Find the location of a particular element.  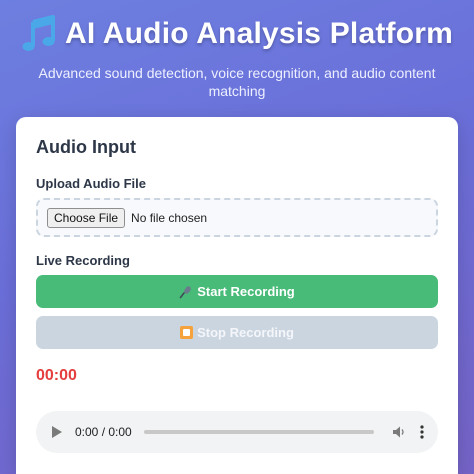

file-status-text: No file chosen is located at coordinates (169, 217).